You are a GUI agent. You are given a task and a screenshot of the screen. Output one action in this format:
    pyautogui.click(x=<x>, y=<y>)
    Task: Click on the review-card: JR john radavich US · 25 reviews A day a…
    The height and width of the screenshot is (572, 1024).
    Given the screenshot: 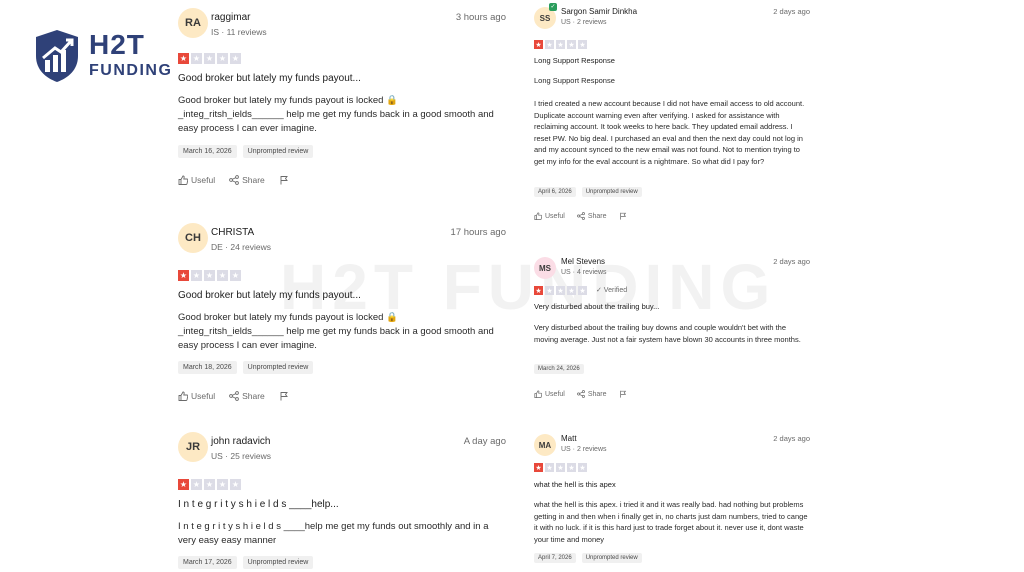 What is the action you would take?
    pyautogui.click(x=342, y=500)
    